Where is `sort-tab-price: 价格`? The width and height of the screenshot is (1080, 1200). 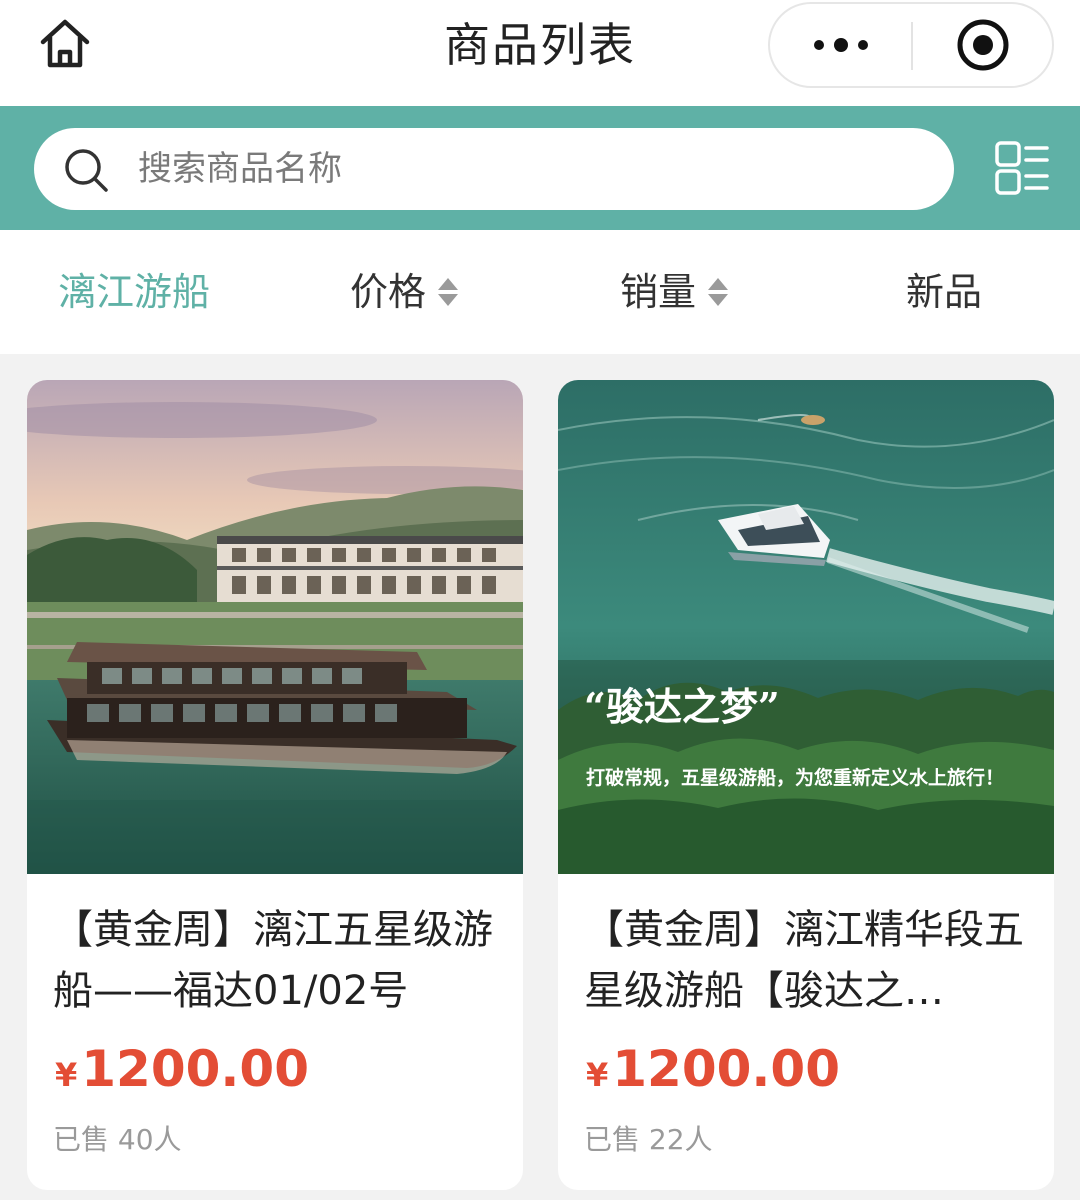
sort-tab-price: 价格 is located at coordinates (404, 292).